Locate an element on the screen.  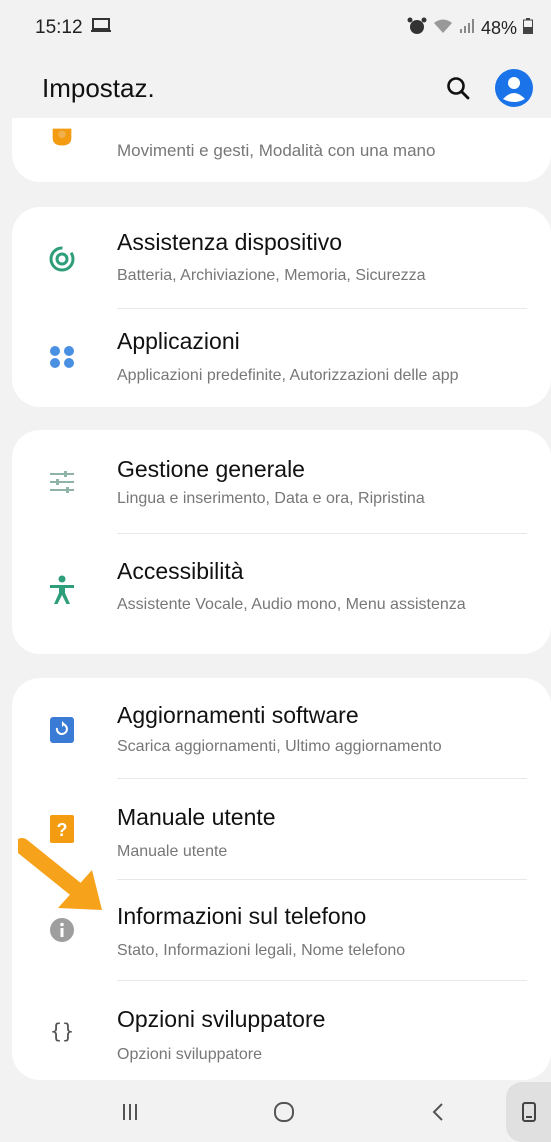
search-icon is located at coordinates (458, 88).